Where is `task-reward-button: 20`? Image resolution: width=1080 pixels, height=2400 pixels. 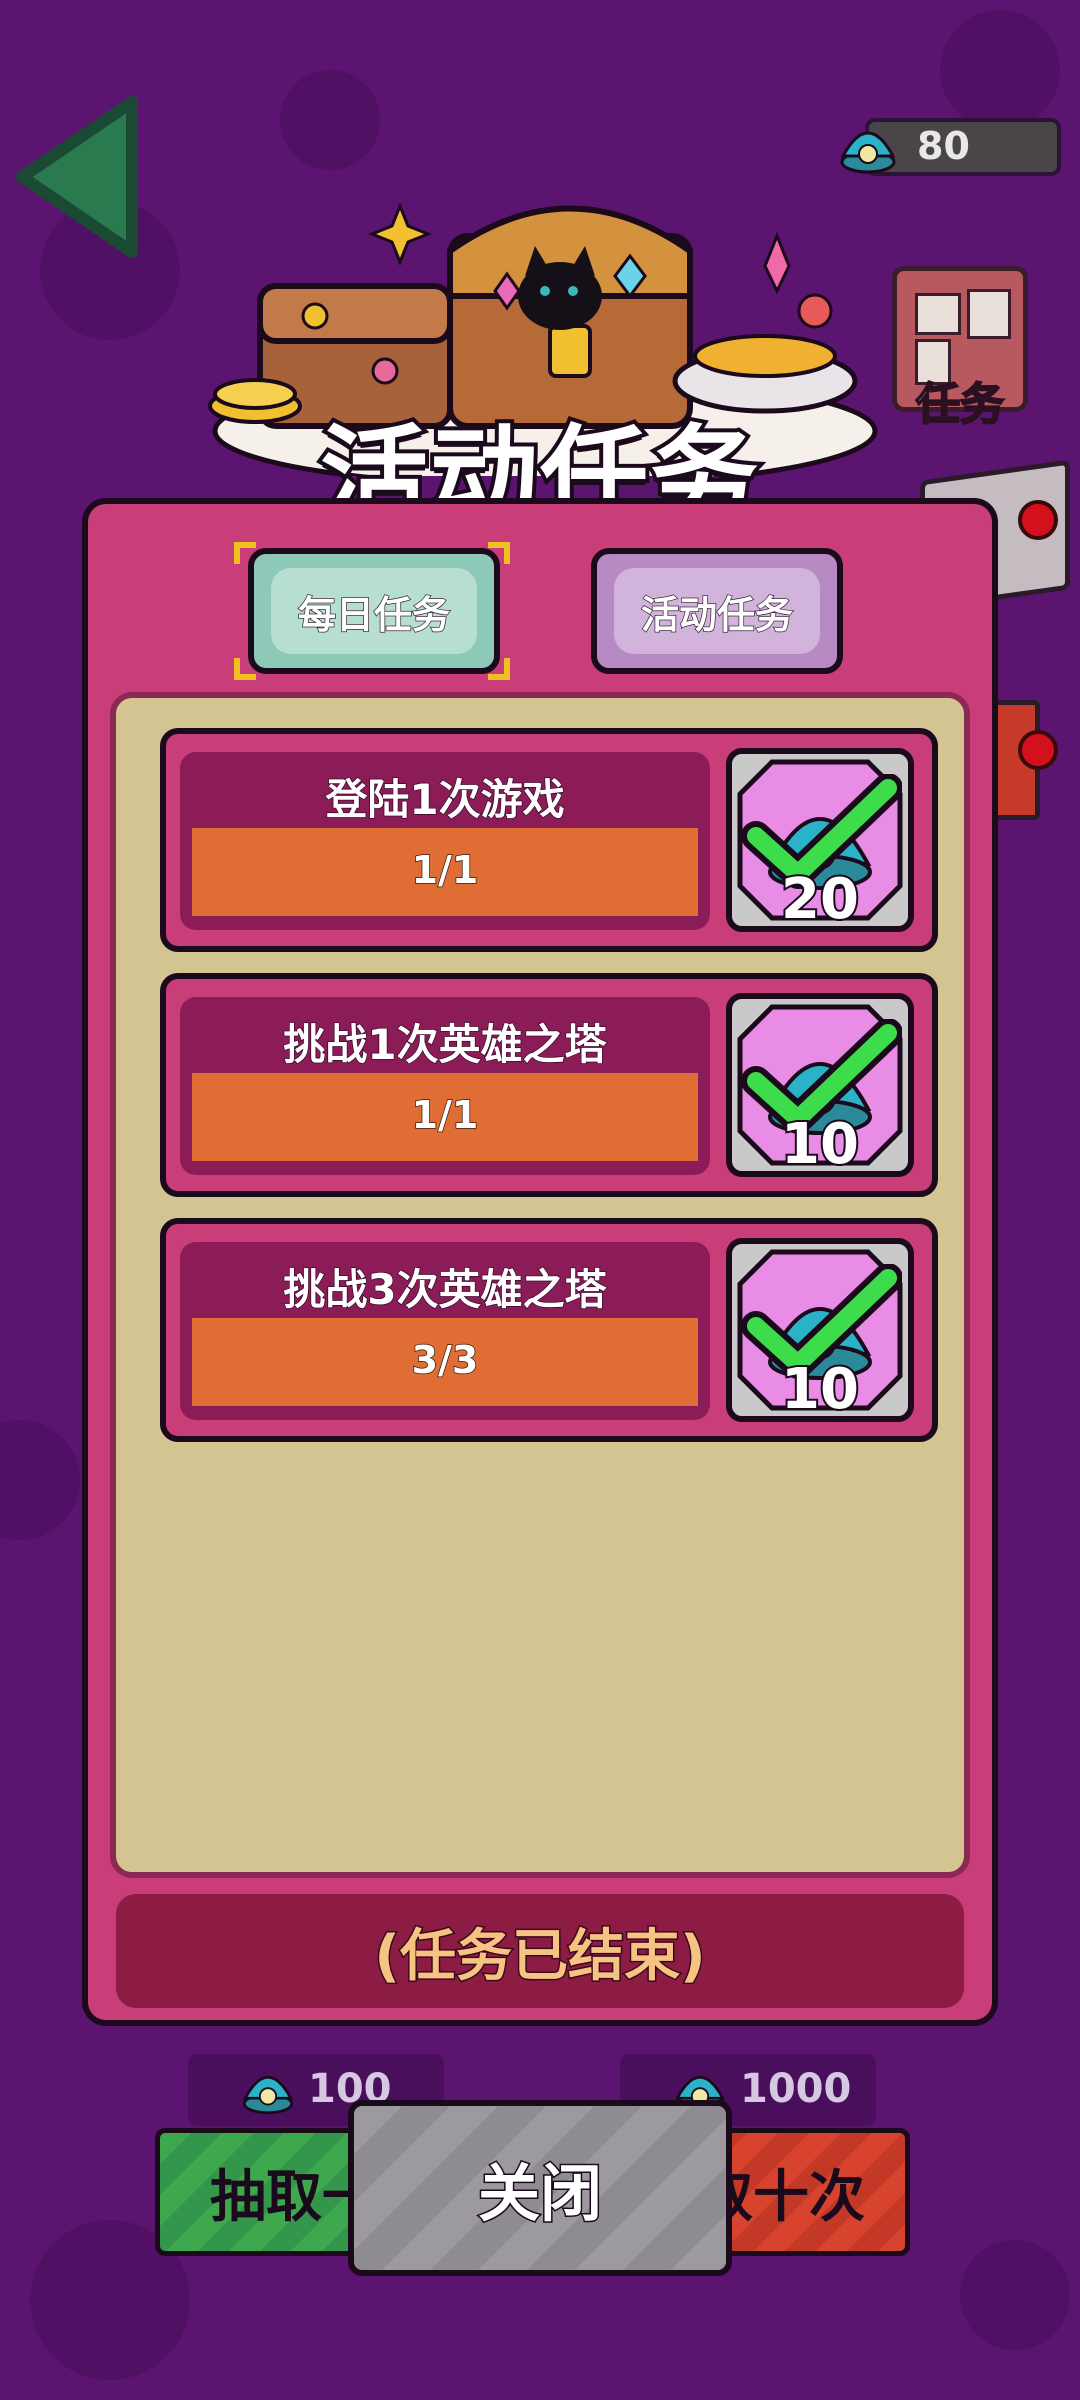 task-reward-button: 20 is located at coordinates (820, 840).